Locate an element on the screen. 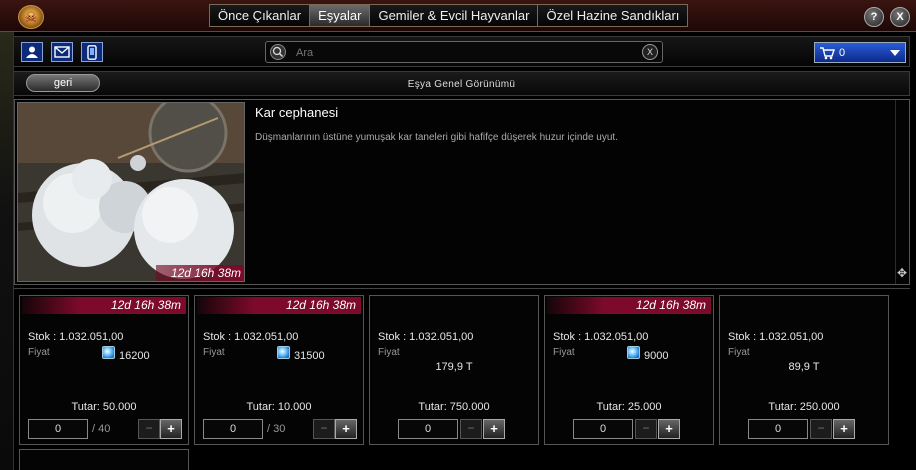 This screenshot has width=916, height=470. snowball-picture is located at coordinates (131, 192).